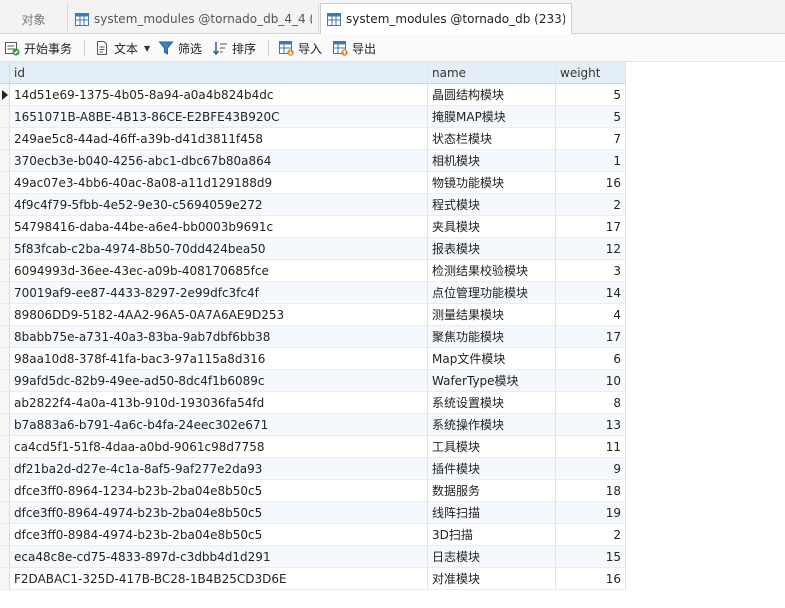 This screenshot has width=785, height=608. Describe the element at coordinates (591, 403) in the screenshot. I see `cell-weight: 8` at that location.